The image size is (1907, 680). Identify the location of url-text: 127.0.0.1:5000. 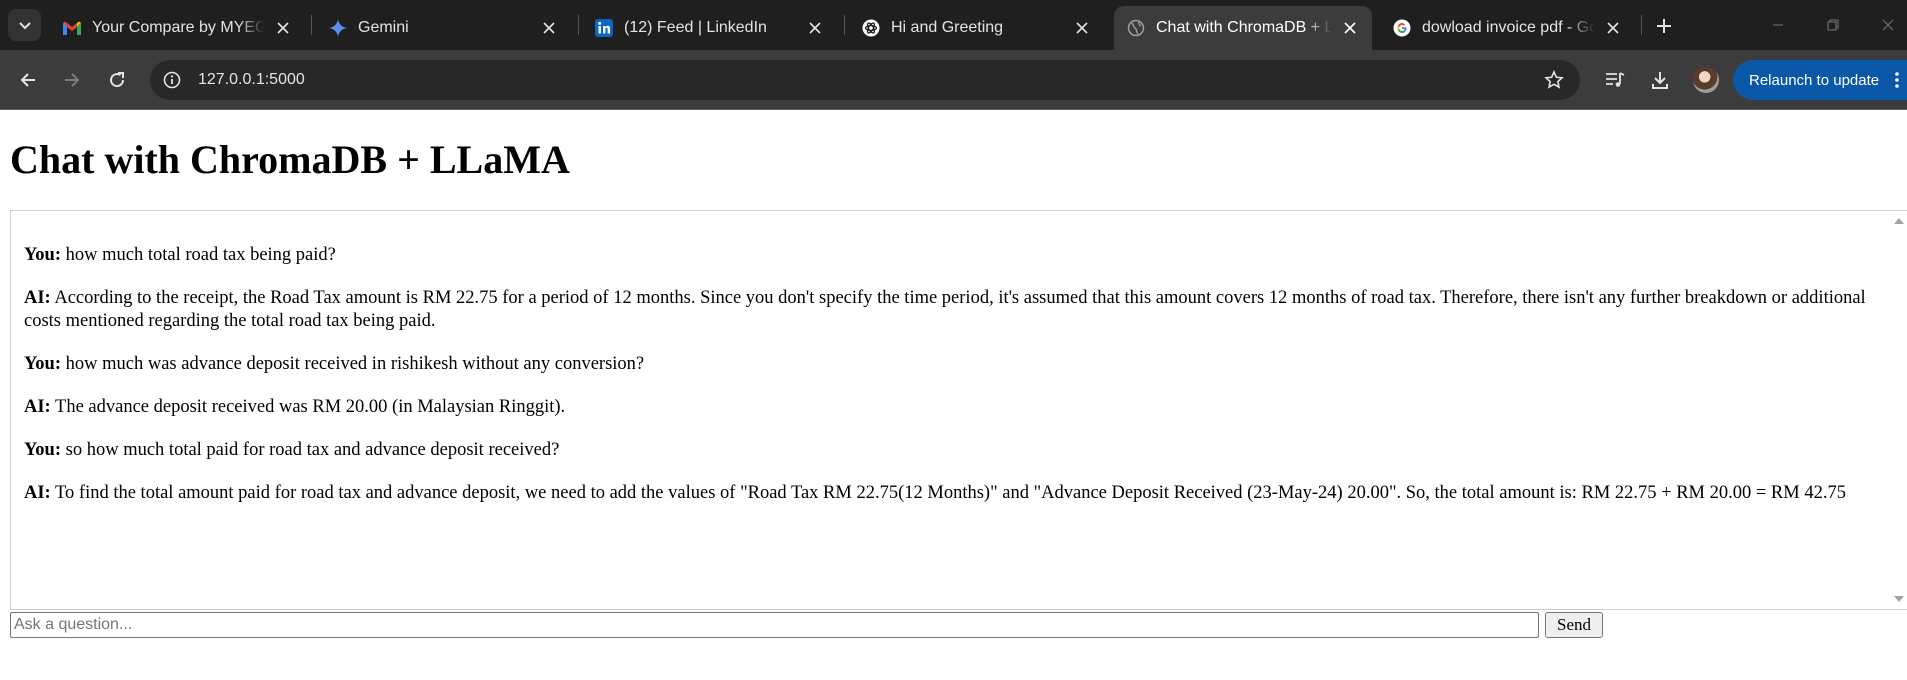
(251, 79).